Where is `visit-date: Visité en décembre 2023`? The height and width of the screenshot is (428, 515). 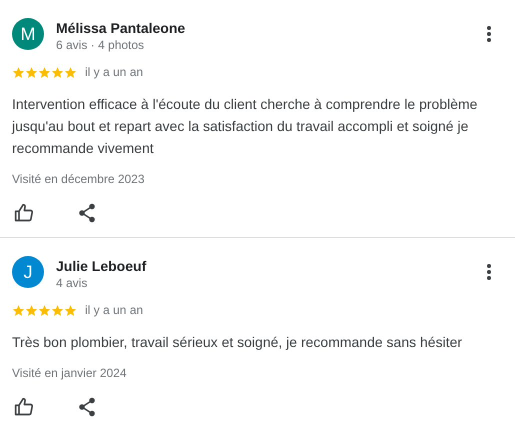 visit-date: Visité en décembre 2023 is located at coordinates (79, 179).